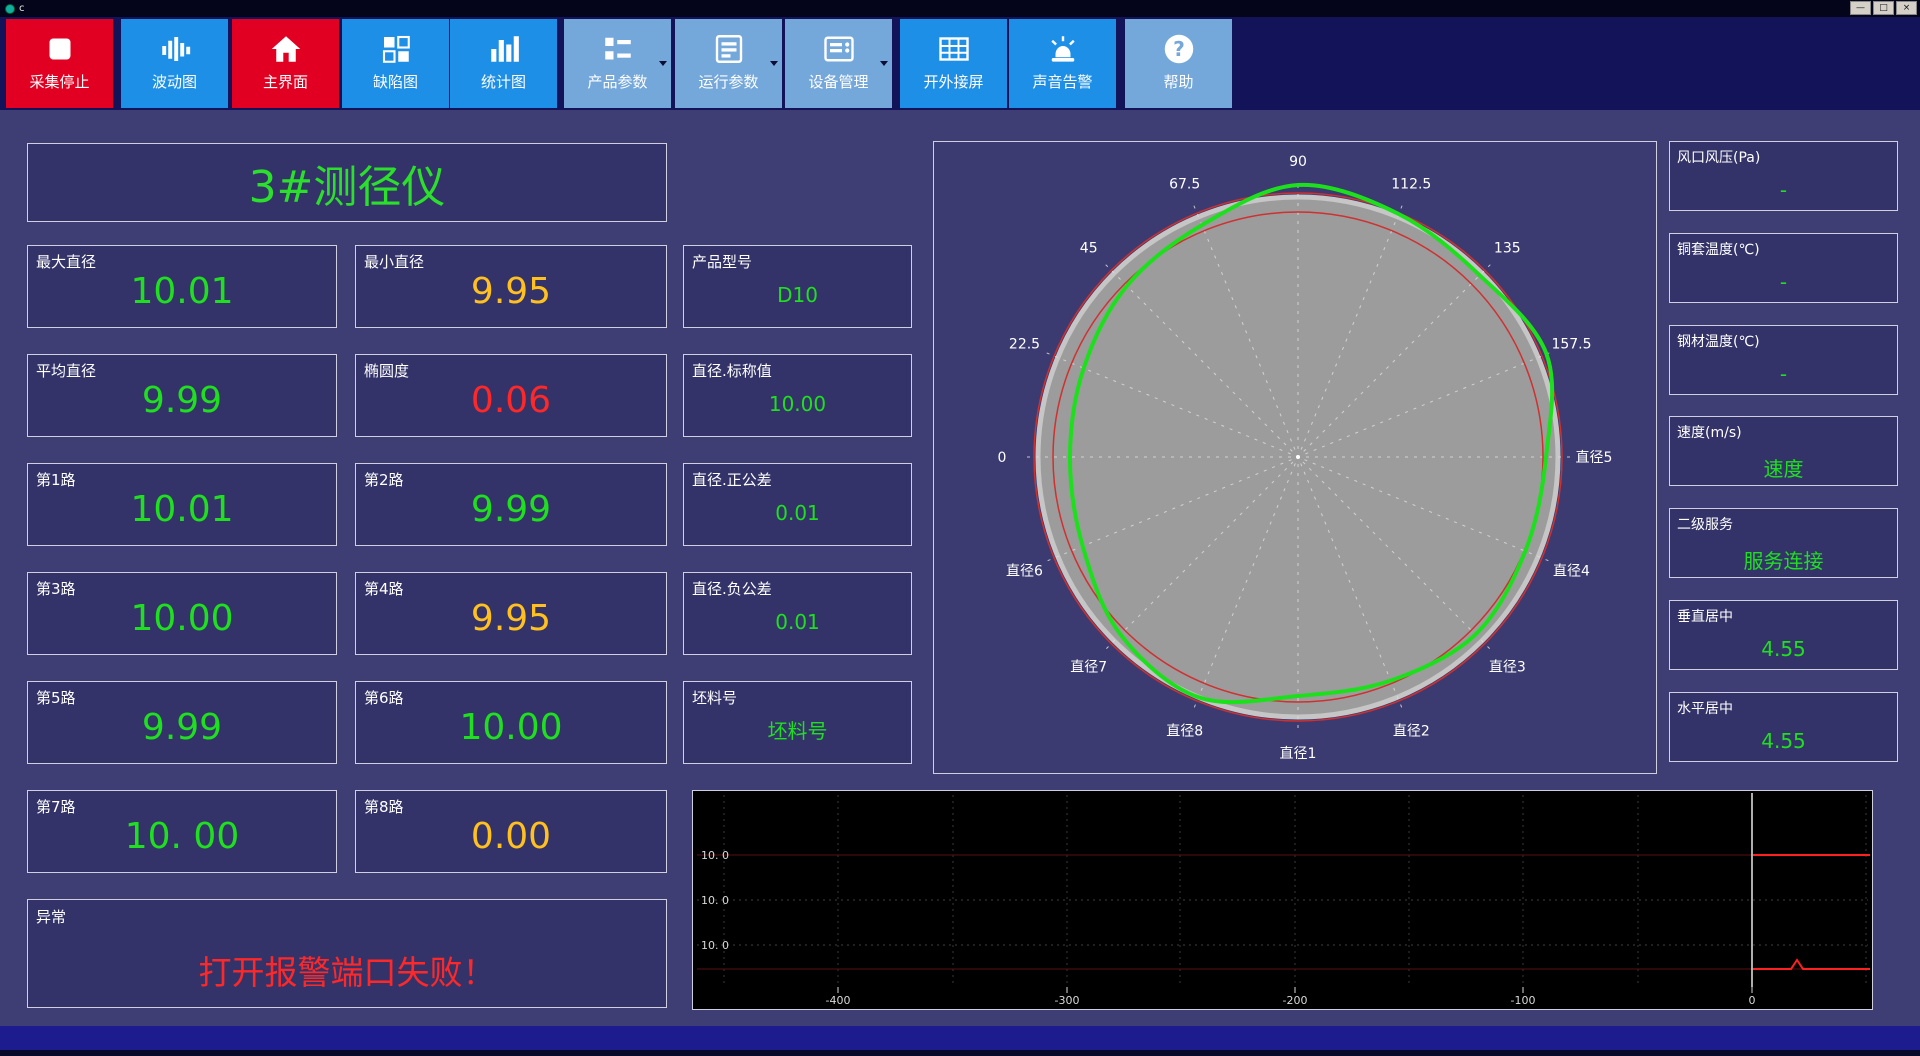  Describe the element at coordinates (56, 589) in the screenshot. I see `metric-label: 第3路` at that location.